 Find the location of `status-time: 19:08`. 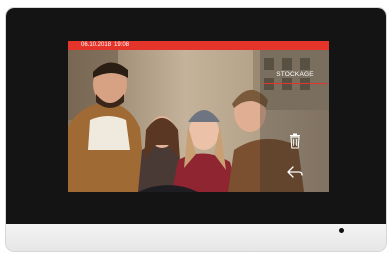

status-time: 19:08 is located at coordinates (122, 45).